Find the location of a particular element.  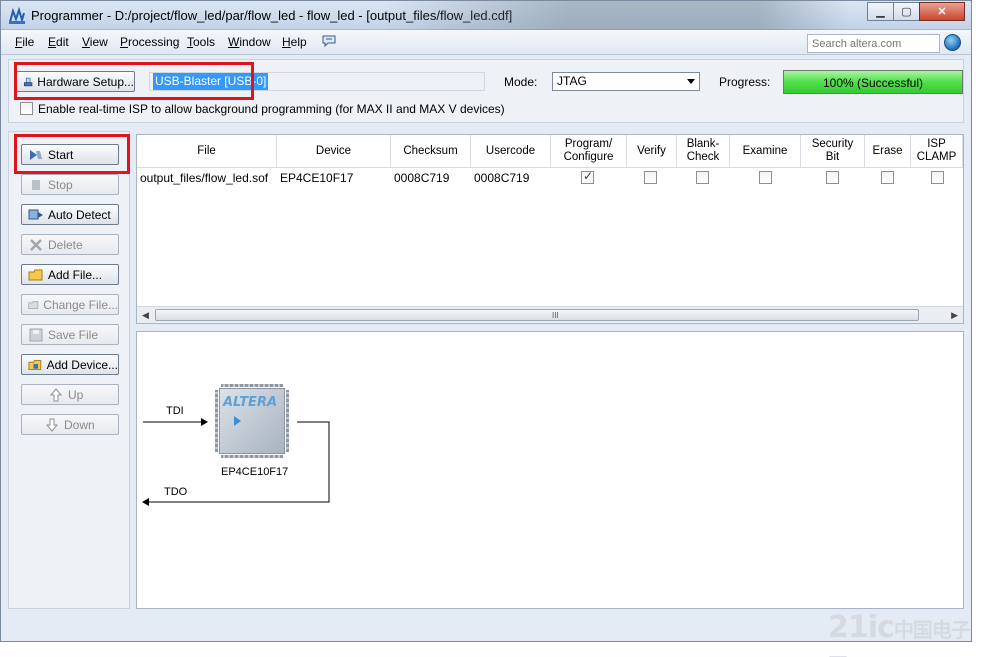

menu-edit-label: dit is located at coordinates (62, 42).